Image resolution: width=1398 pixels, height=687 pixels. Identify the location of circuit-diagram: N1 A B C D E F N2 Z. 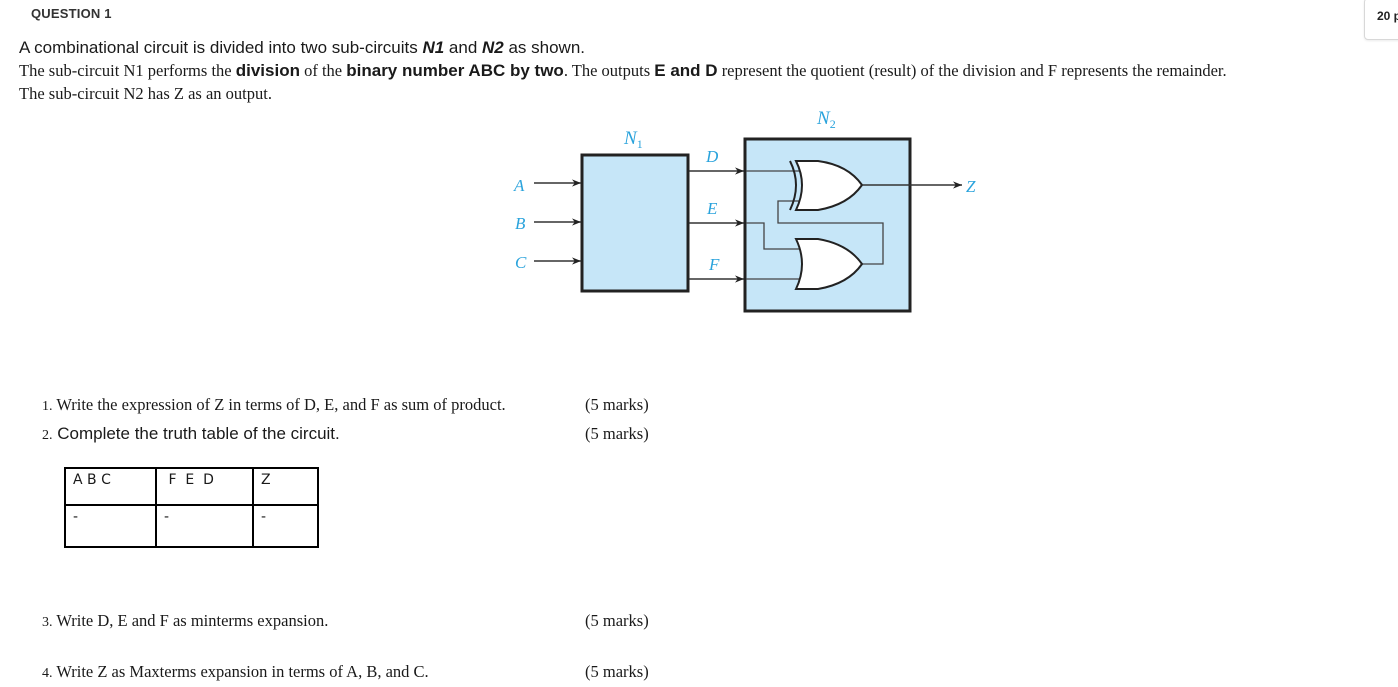
(744, 210).